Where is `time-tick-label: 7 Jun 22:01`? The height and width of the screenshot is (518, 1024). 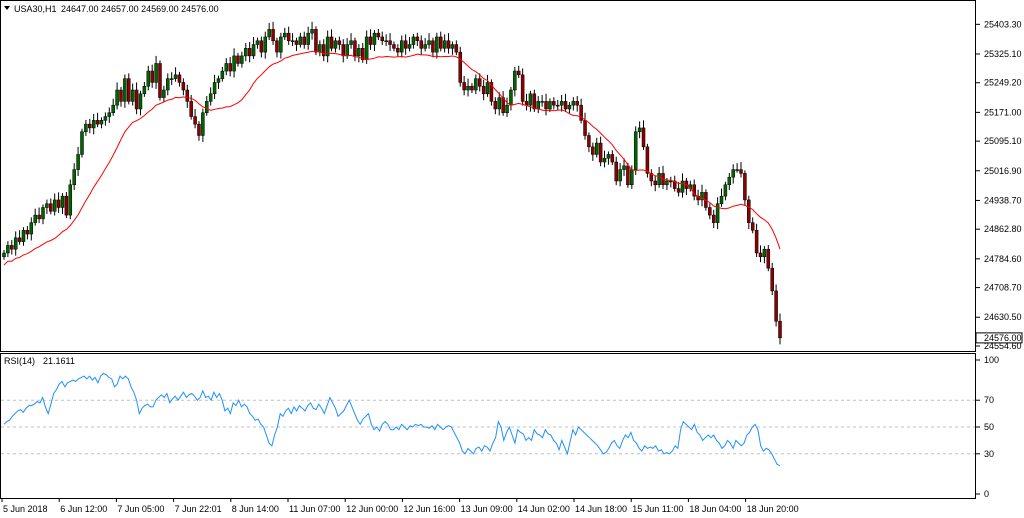
time-tick-label: 7 Jun 22:01 is located at coordinates (198, 509).